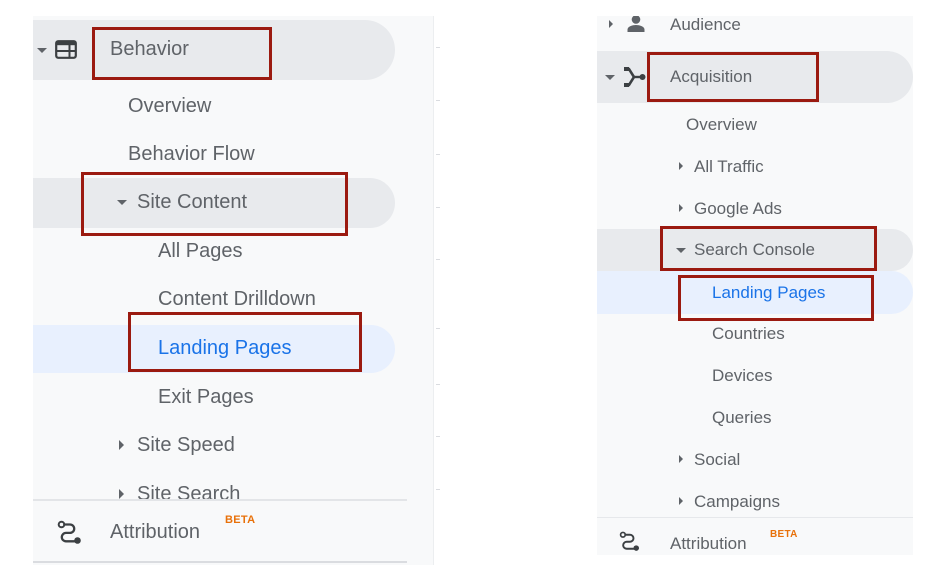 The height and width of the screenshot is (578, 936). I want to click on footer-divider-bottom, so click(220, 562).